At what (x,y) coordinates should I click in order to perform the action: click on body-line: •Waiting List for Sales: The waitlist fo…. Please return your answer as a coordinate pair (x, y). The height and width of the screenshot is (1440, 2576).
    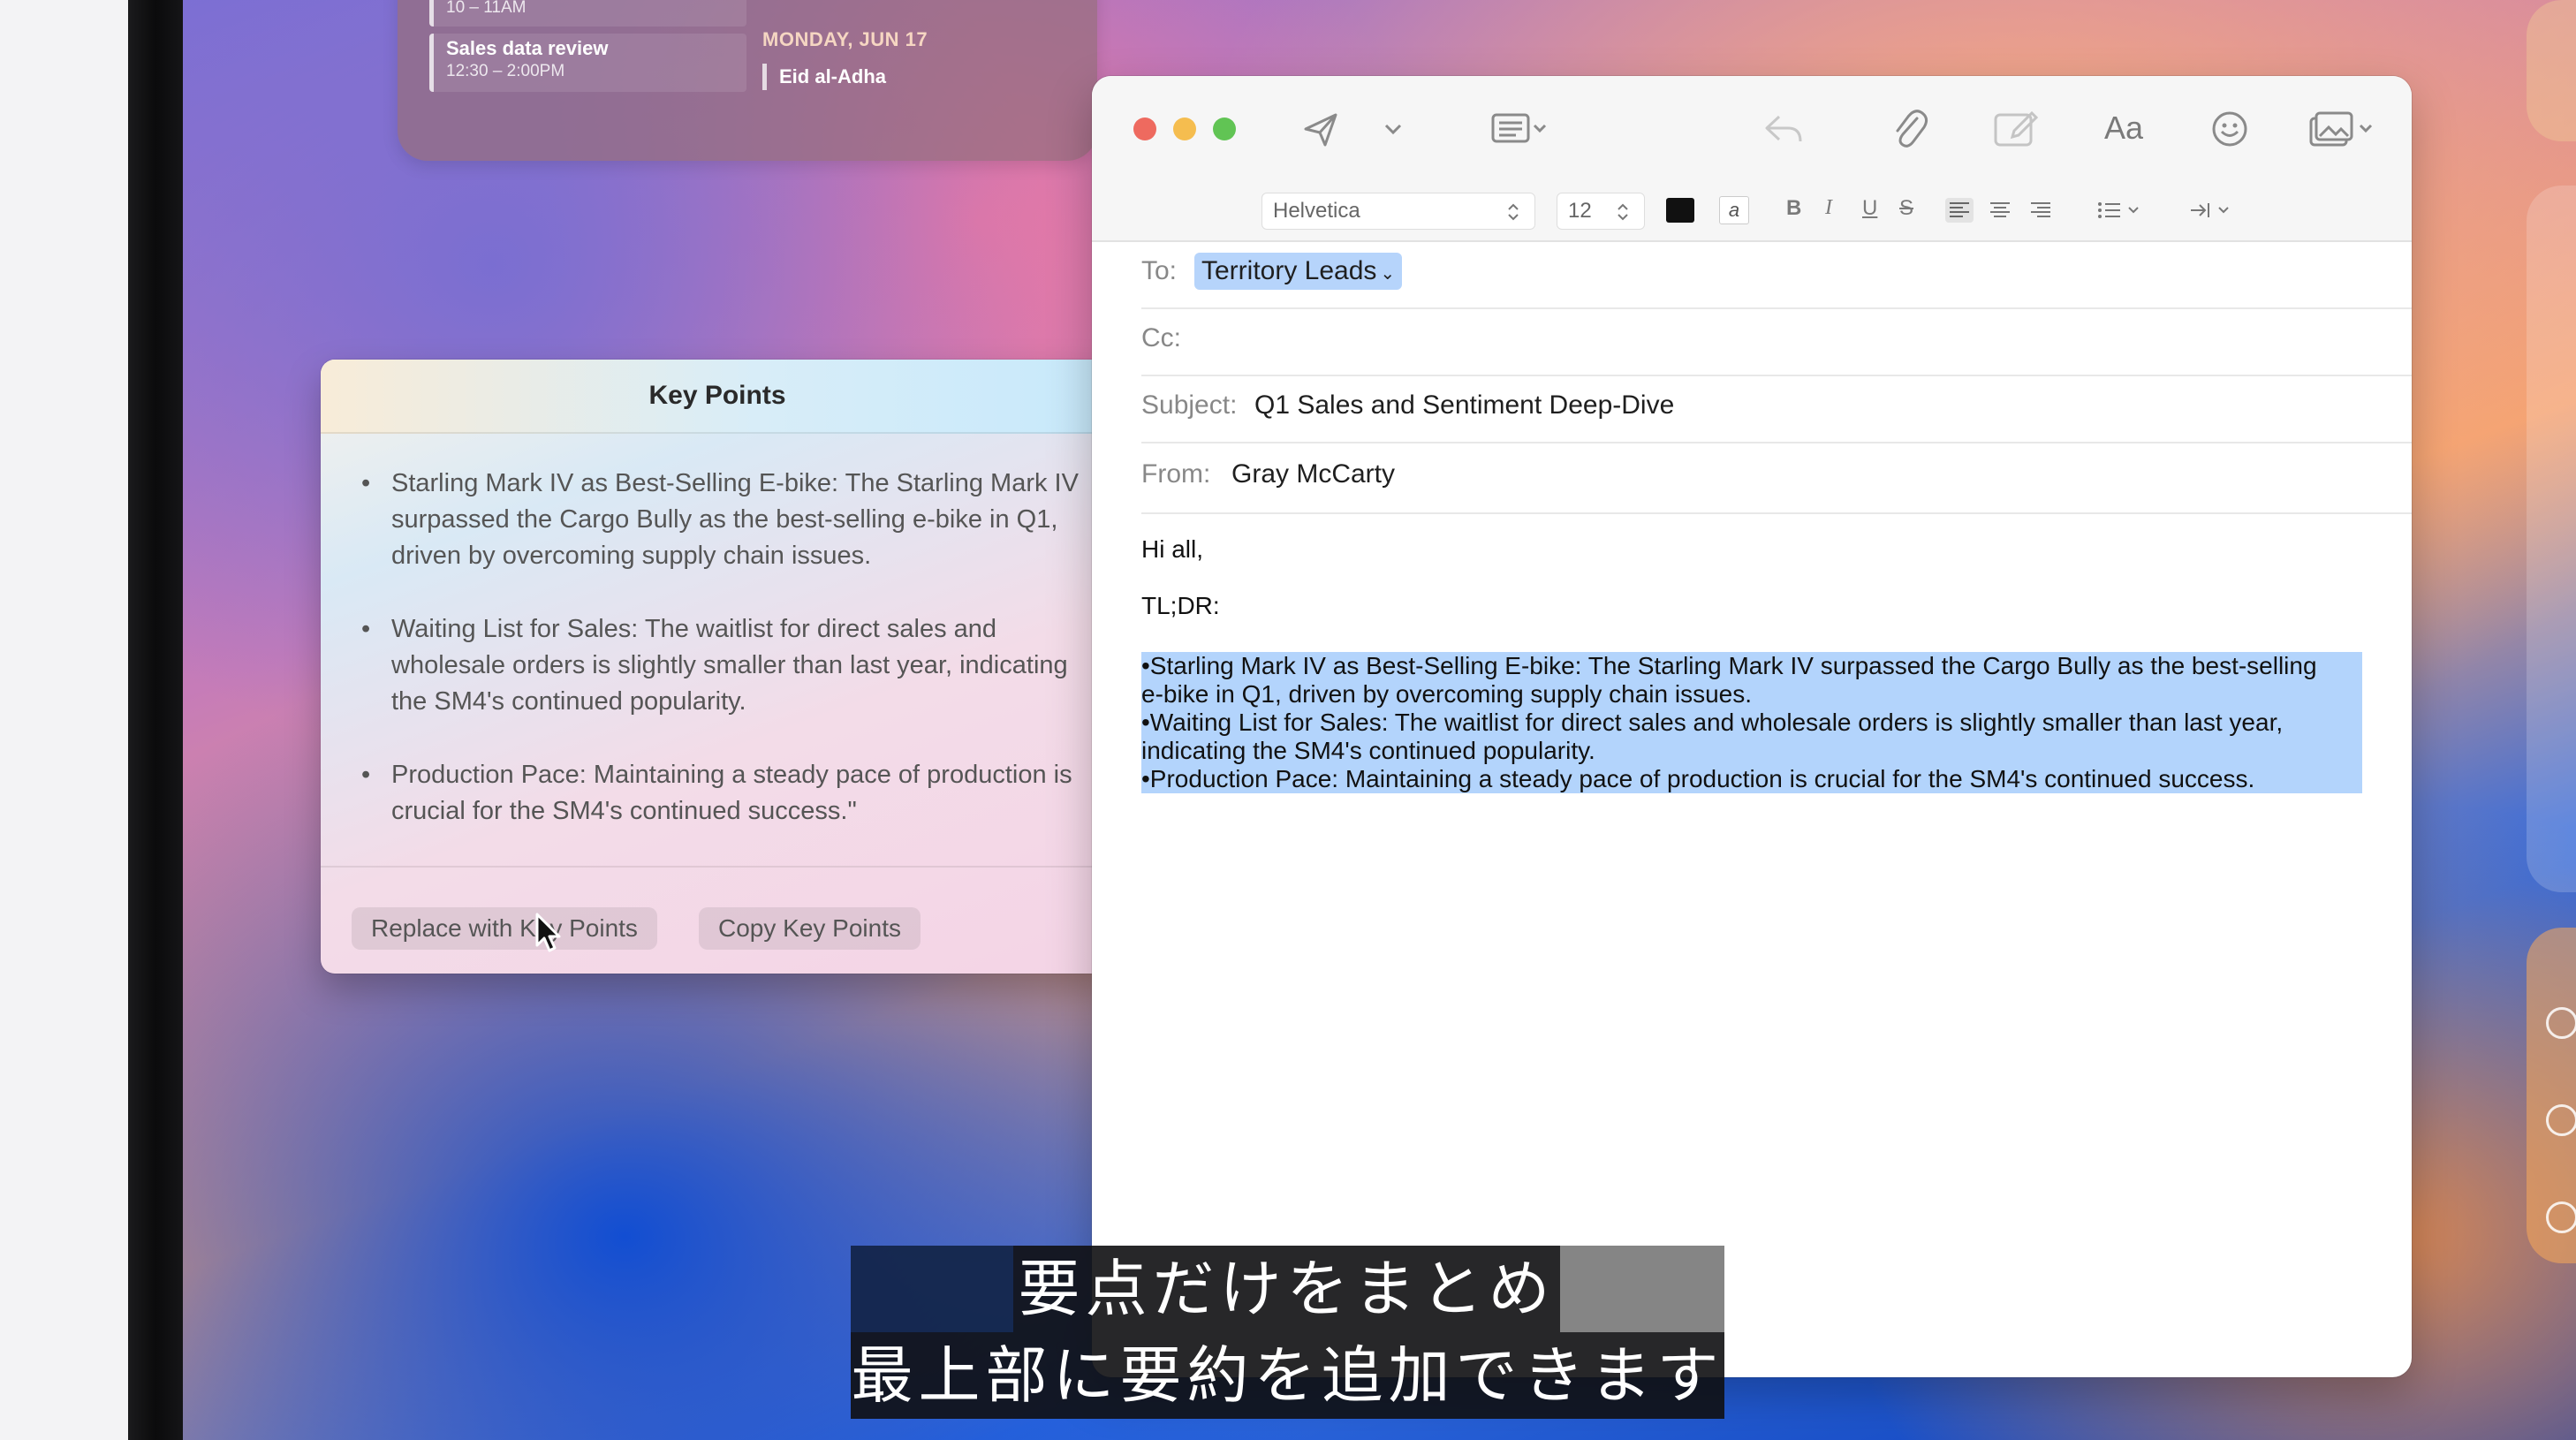
    Looking at the image, I should click on (1713, 722).